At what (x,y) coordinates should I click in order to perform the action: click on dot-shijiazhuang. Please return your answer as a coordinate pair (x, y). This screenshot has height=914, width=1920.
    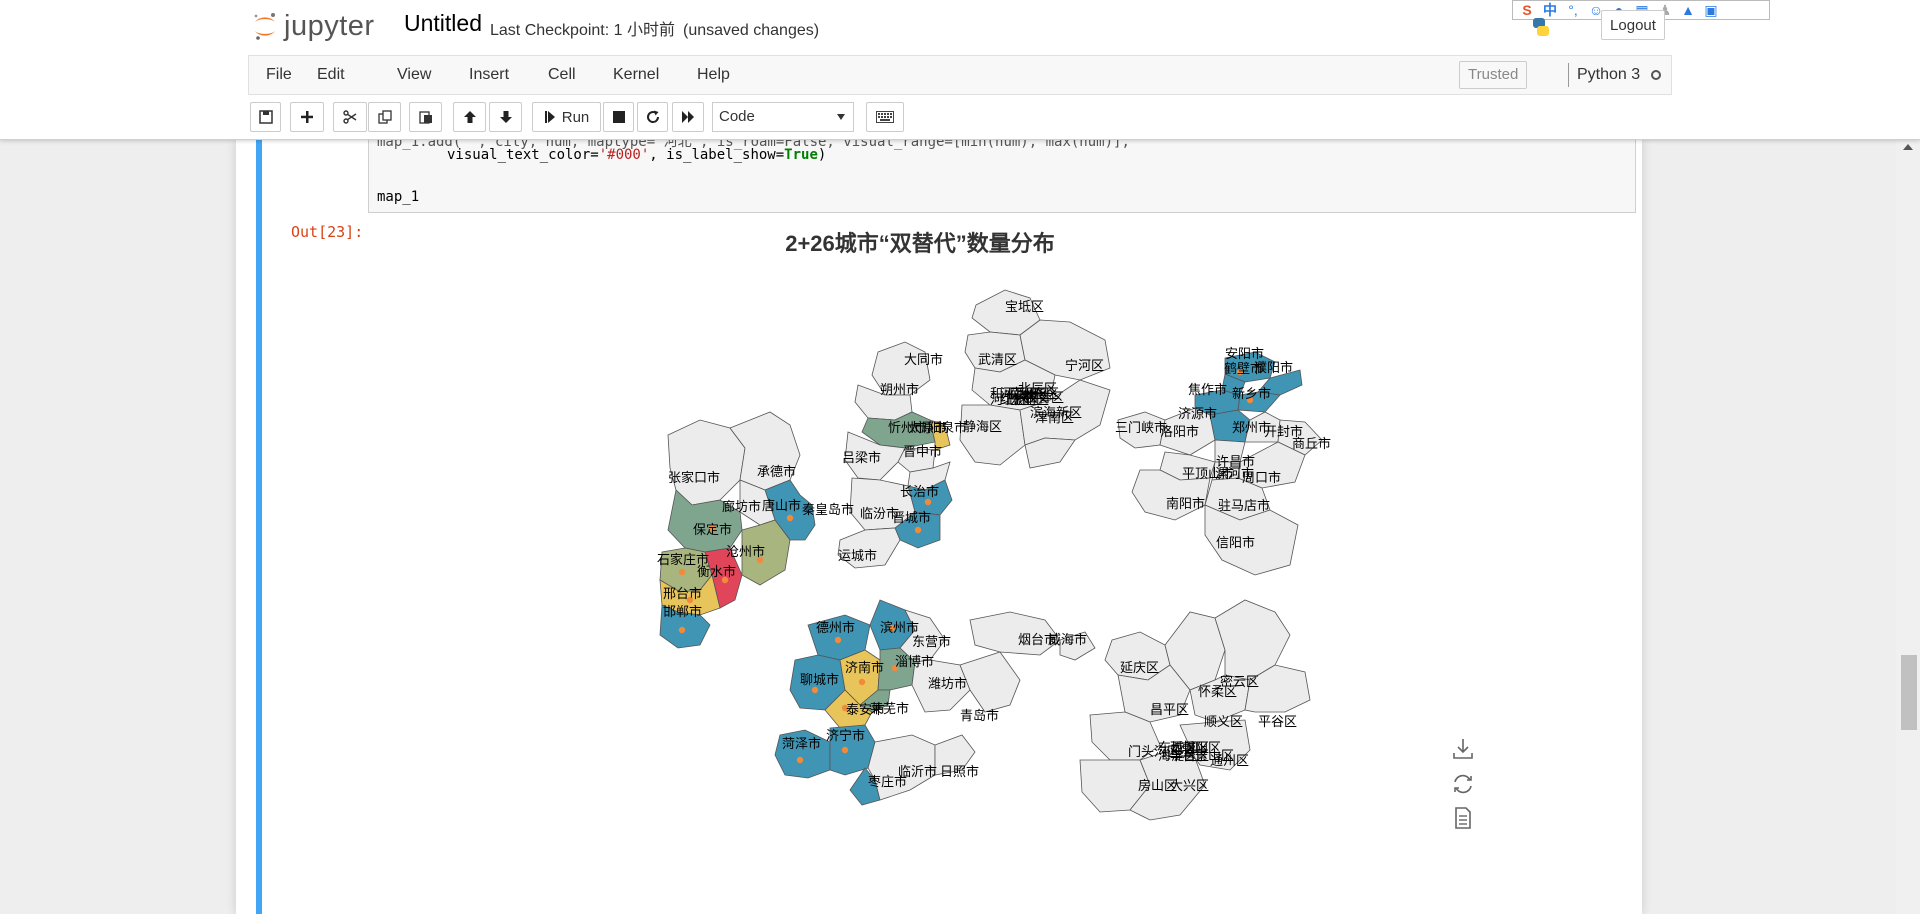
    Looking at the image, I should click on (682, 572).